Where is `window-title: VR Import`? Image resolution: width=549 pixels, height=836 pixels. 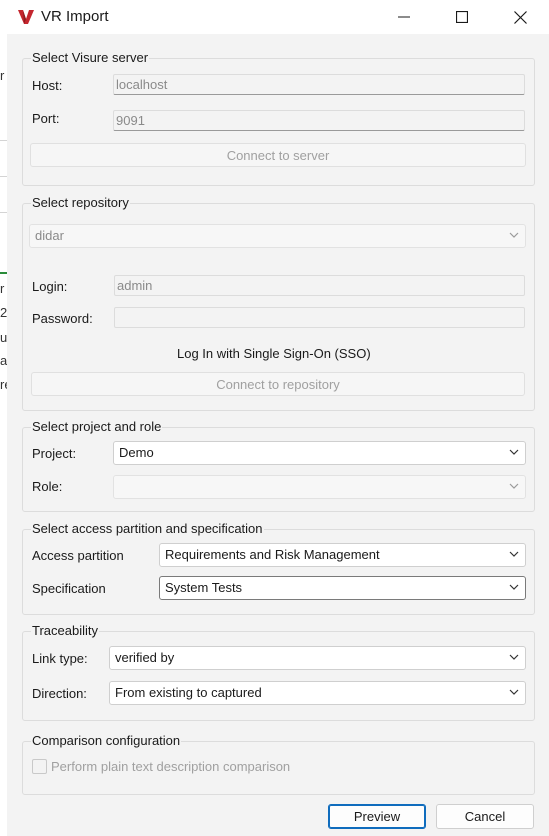
window-title: VR Import is located at coordinates (75, 16).